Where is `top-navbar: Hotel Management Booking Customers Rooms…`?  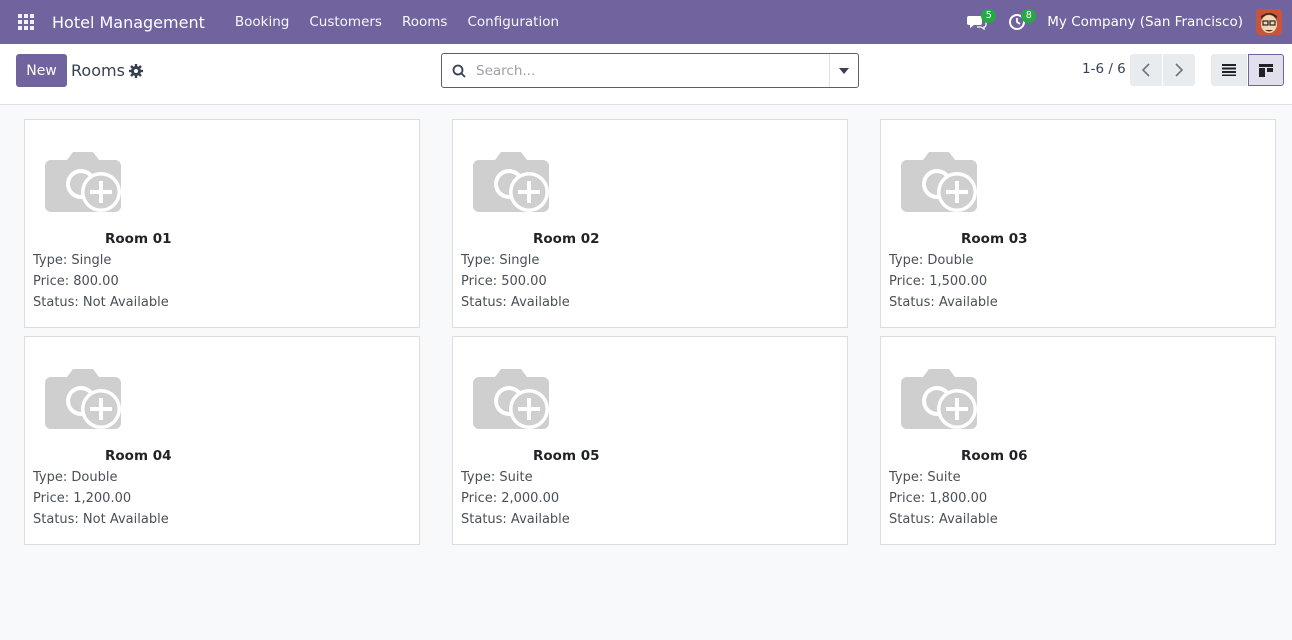 top-navbar: Hotel Management Booking Customers Rooms… is located at coordinates (646, 22).